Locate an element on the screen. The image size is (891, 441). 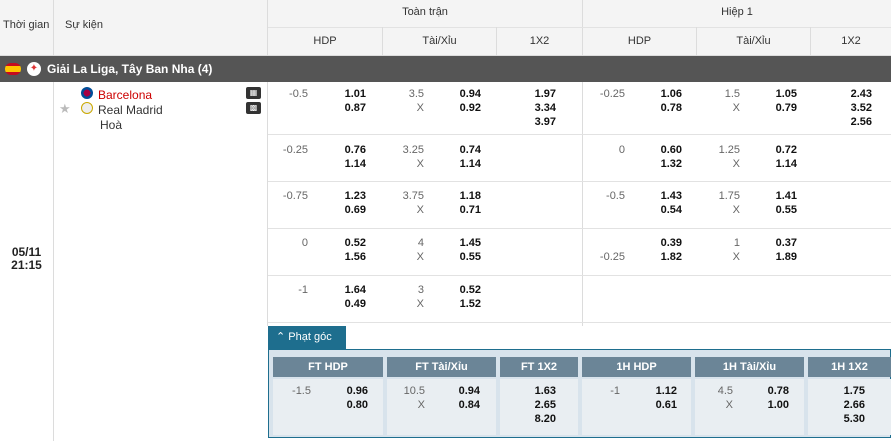
h1-hdp-home-odds: 1.43 is located at coordinates (663, 196).